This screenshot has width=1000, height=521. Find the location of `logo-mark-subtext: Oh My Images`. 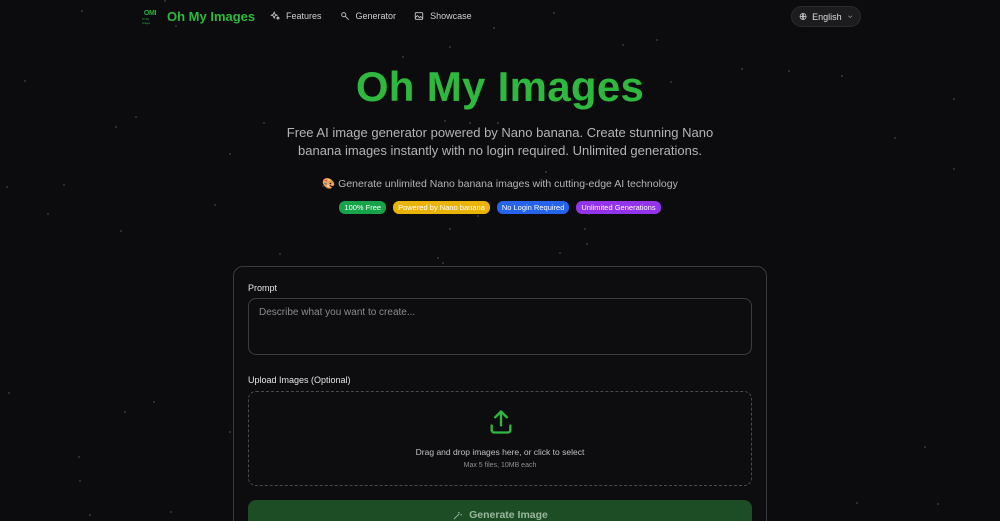

logo-mark-subtext: Oh My Images is located at coordinates (146, 21).